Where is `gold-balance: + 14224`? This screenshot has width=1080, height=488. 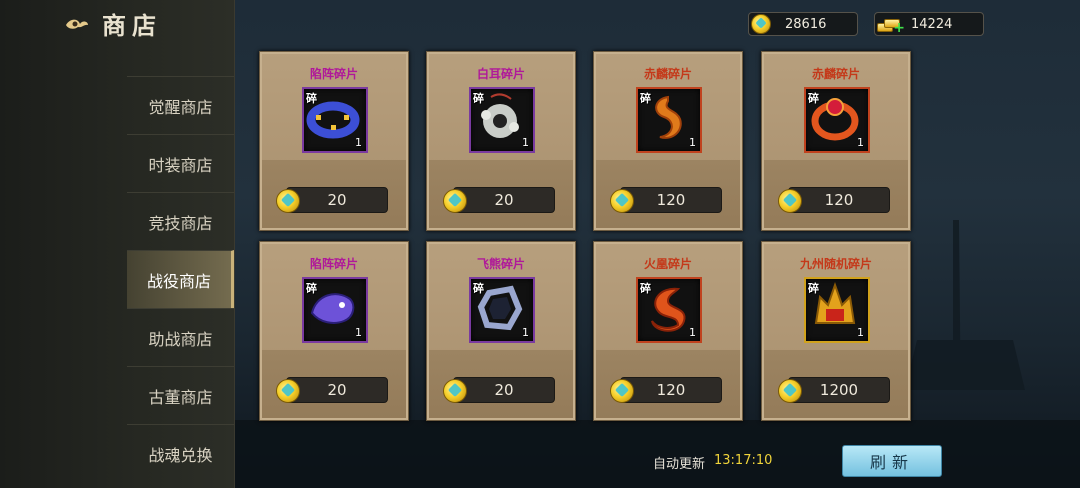 gold-balance: + 14224 is located at coordinates (929, 24).